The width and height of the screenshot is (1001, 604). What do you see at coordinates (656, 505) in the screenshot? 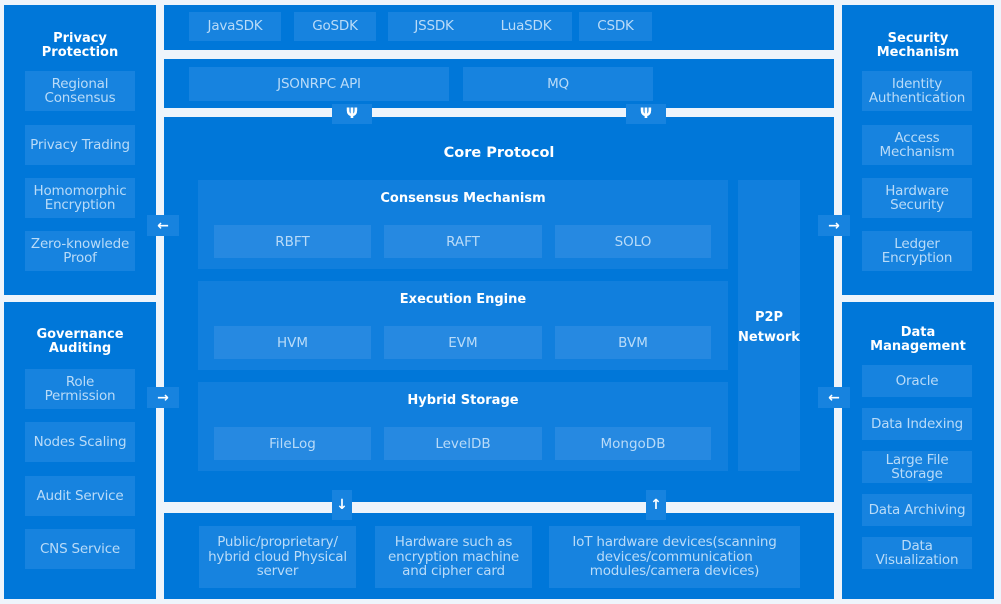
I see `arrow-up-icon: ↑` at bounding box center [656, 505].